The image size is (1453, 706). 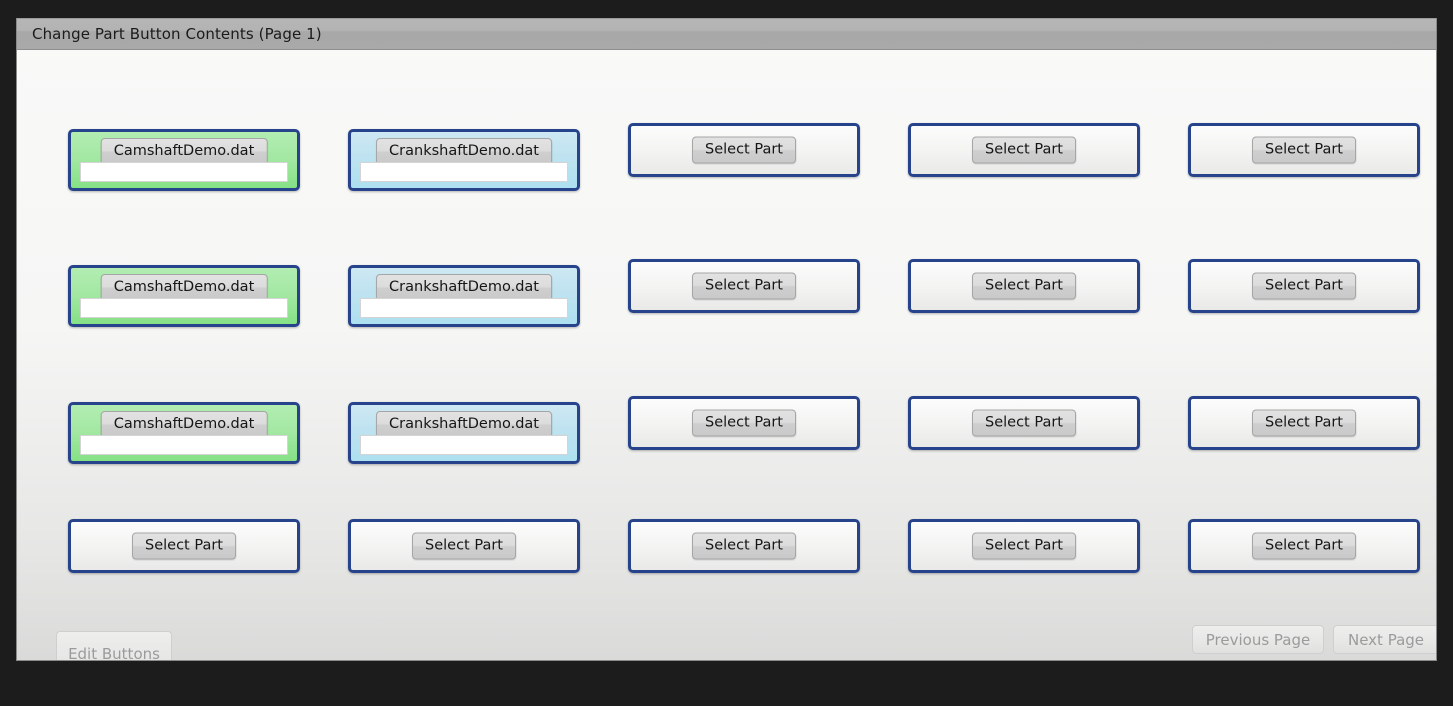 I want to click on edit-buttons-button: Edit Buttons, so click(x=114, y=645).